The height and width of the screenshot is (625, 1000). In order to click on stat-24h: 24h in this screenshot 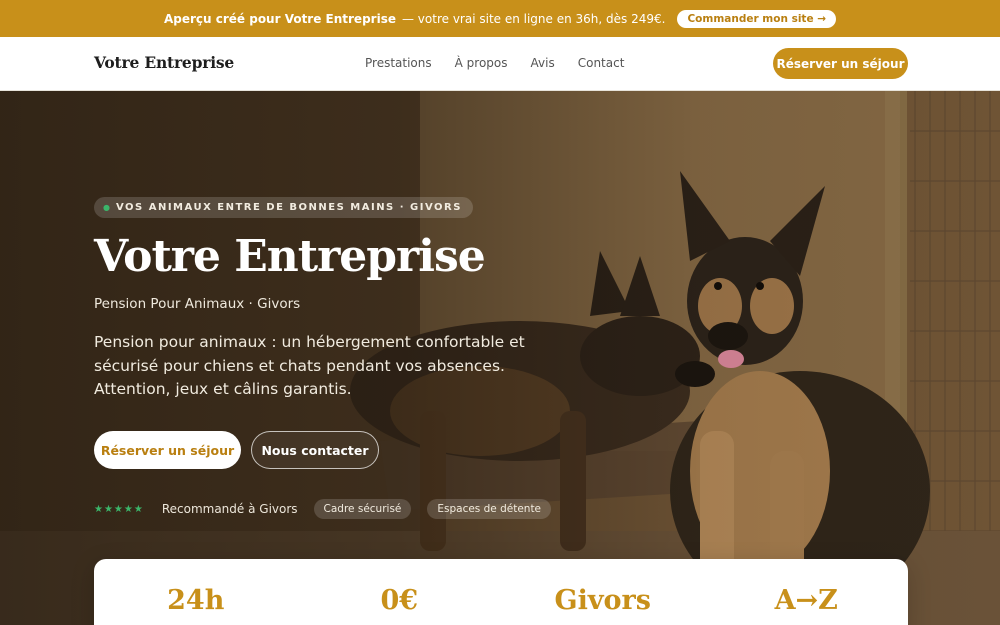, I will do `click(196, 600)`.